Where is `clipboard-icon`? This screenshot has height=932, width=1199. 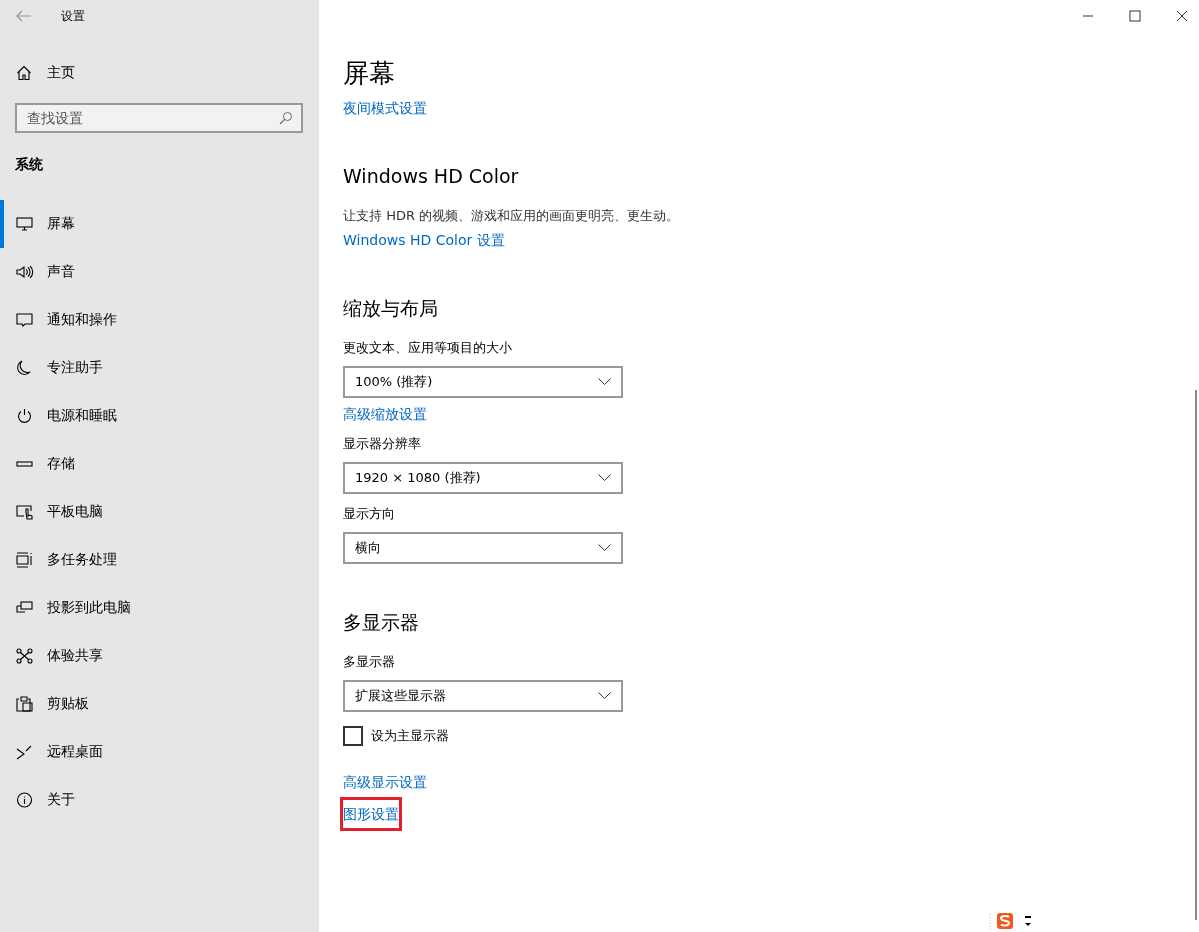 clipboard-icon is located at coordinates (25, 704).